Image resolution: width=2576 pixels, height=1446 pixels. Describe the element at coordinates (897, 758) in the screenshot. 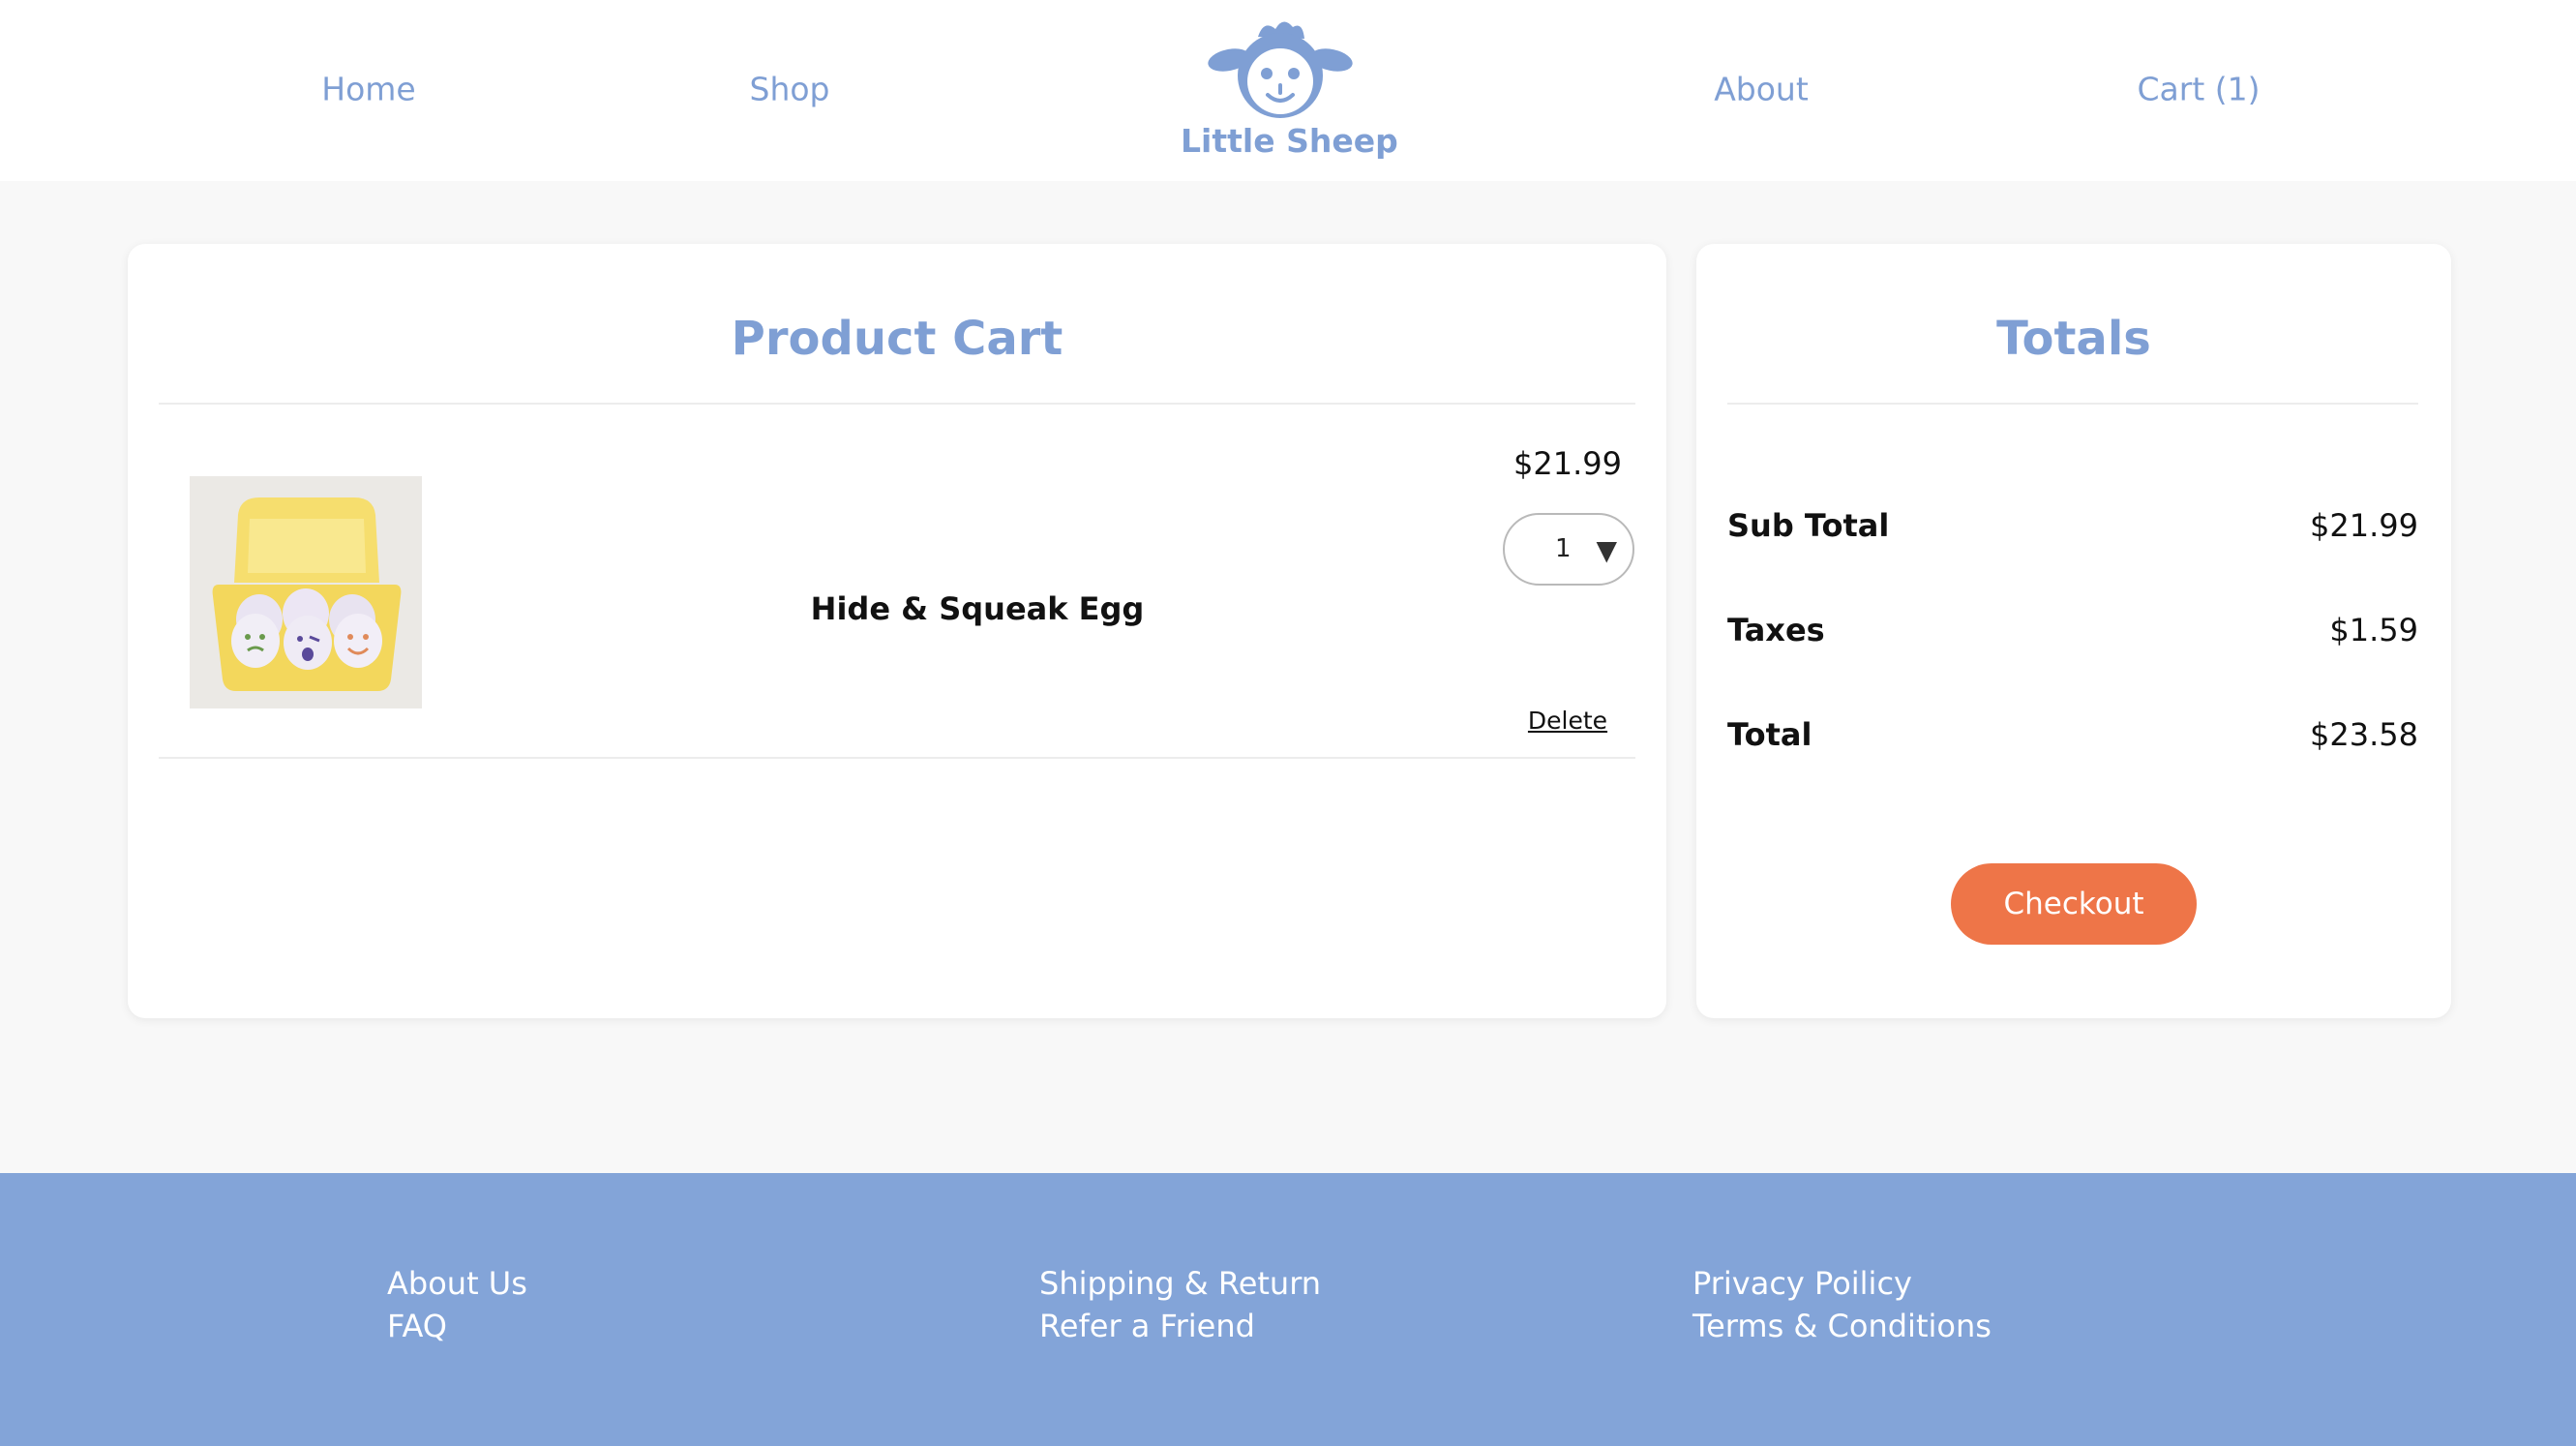

I see `cart-item-divider` at that location.